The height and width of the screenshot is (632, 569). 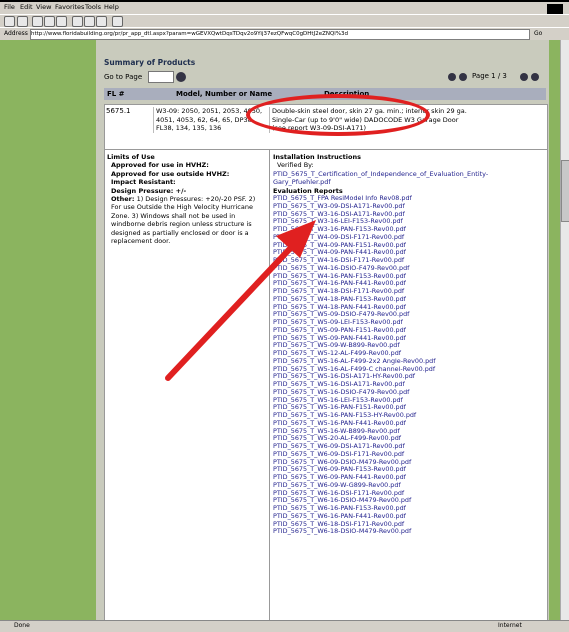 What do you see at coordinates (9, 7) in the screenshot?
I see `menu-file: File` at bounding box center [9, 7].